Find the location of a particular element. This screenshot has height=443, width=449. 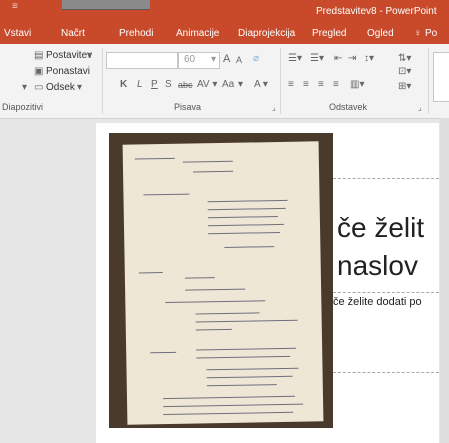

drawing-shapes-gallery is located at coordinates (441, 77).